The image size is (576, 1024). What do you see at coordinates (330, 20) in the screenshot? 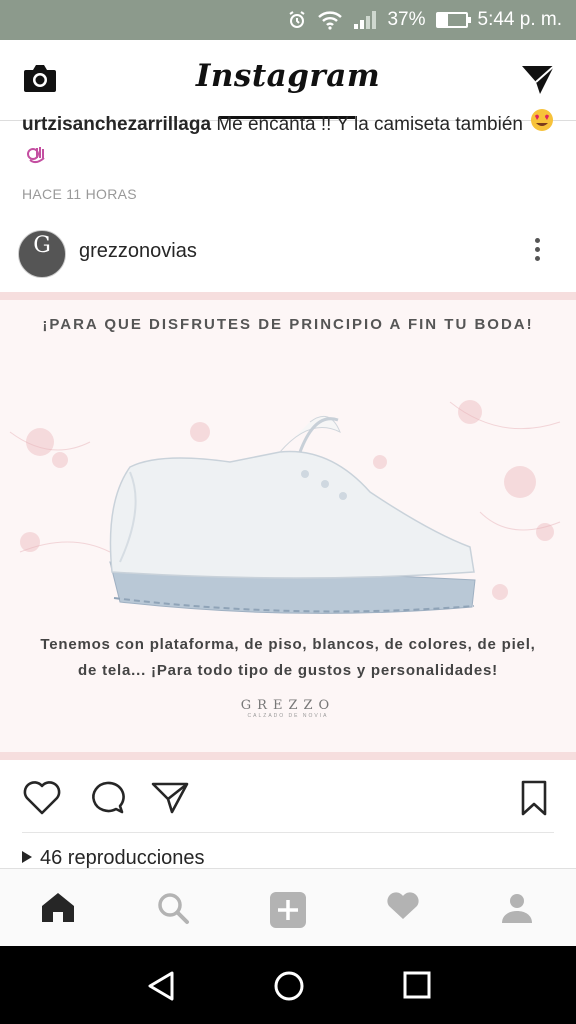
I see `wifi-icon` at bounding box center [330, 20].